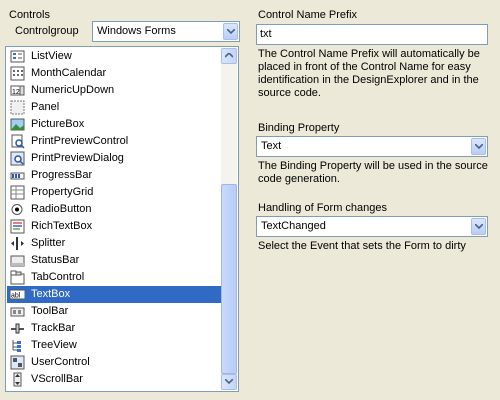 The image size is (500, 400). Describe the element at coordinates (114, 328) in the screenshot. I see `list-item-trackbar: TrackBar` at that location.